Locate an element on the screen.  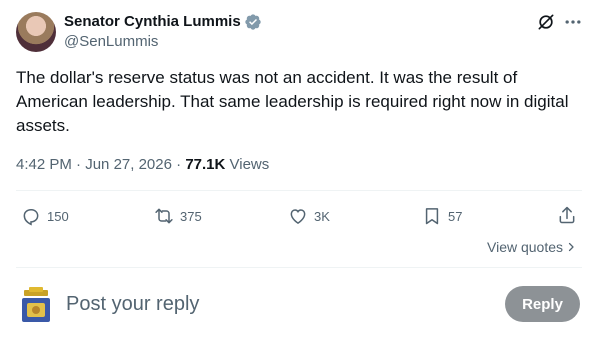
views-count: 77.1K is located at coordinates (205, 164).